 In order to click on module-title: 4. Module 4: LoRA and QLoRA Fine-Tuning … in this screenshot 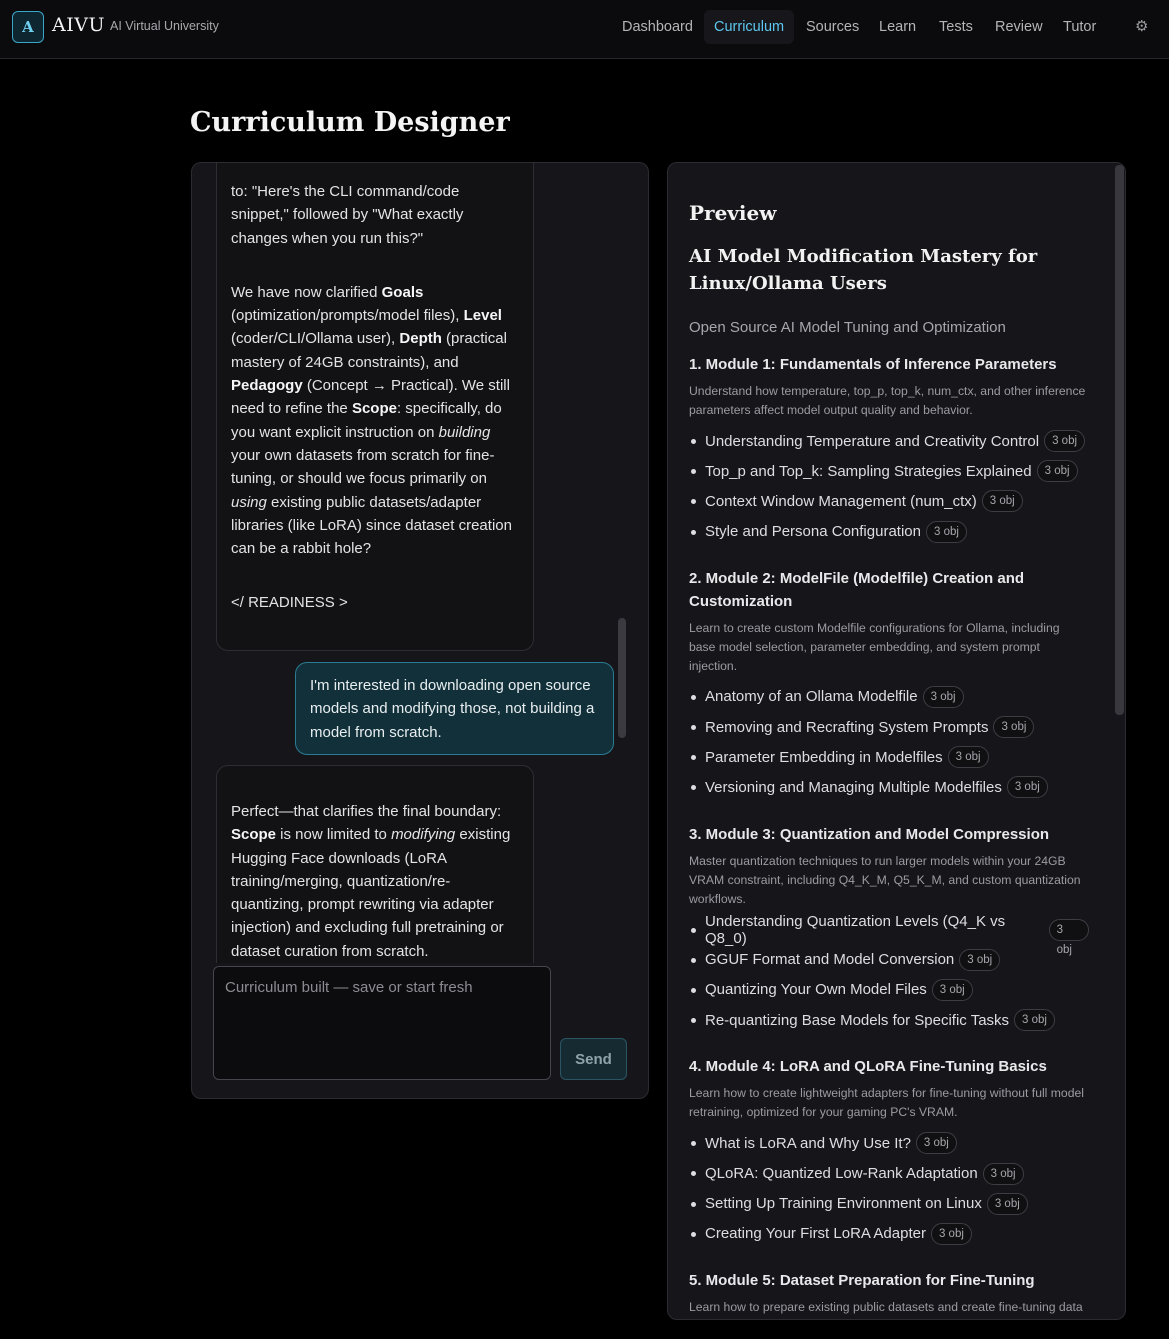, I will do `click(889, 1066)`.